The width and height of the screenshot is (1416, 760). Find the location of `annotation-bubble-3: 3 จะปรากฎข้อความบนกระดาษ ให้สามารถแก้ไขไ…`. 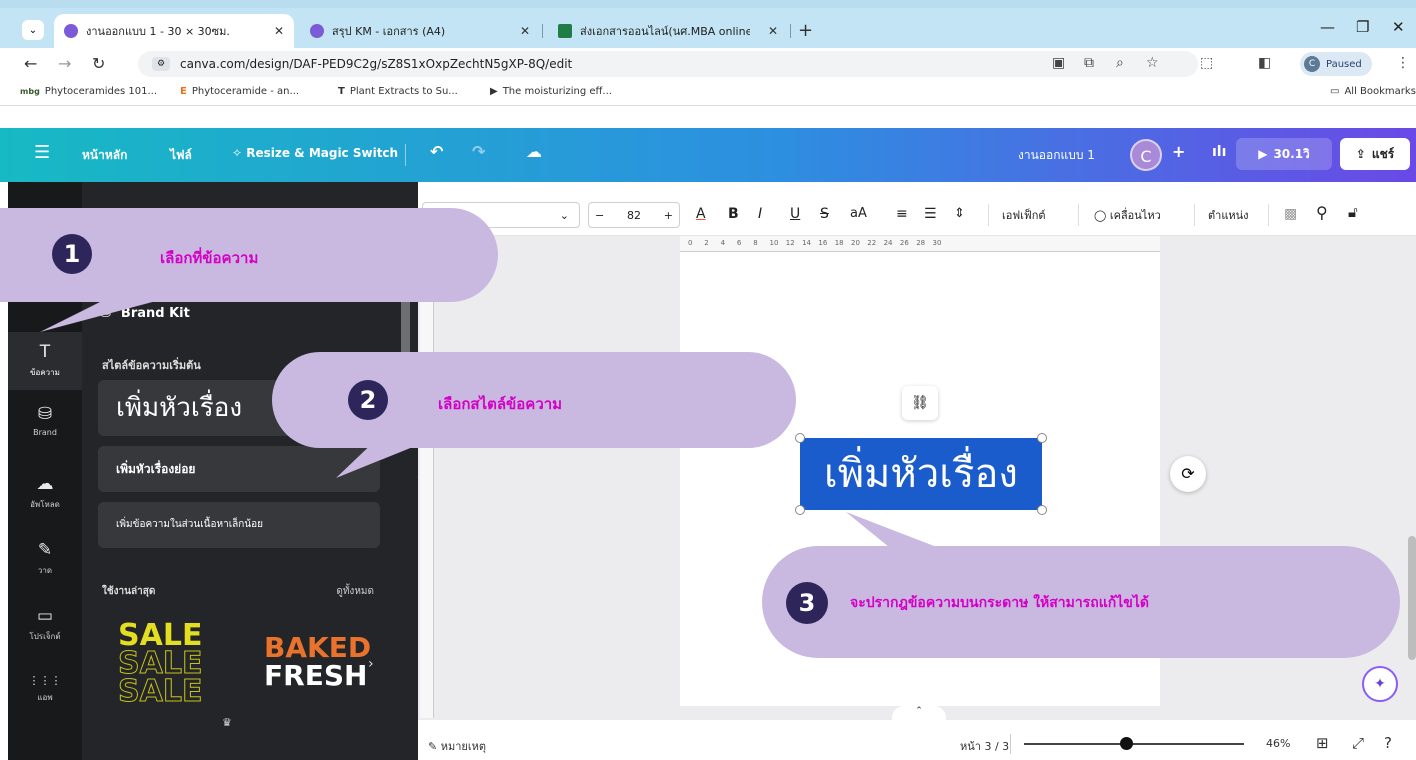

annotation-bubble-3: 3 จะปรากฎข้อความบนกระดาษ ให้สามารถแก้ไขไ… is located at coordinates (1081, 602).